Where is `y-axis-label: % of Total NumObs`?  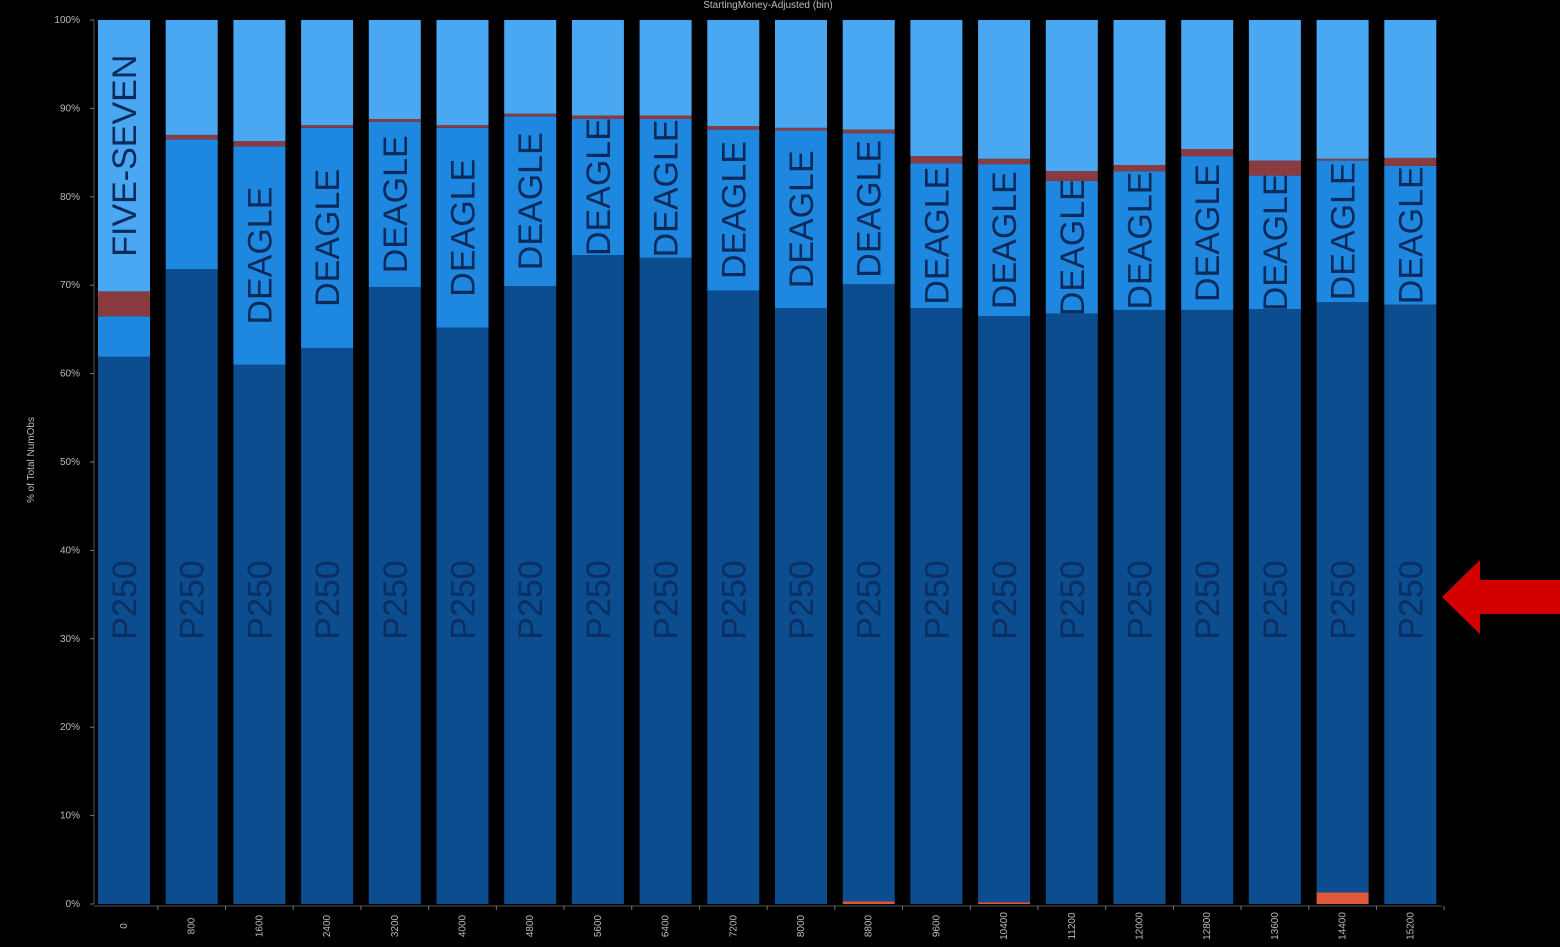
y-axis-label: % of Total NumObs is located at coordinates (31, 460).